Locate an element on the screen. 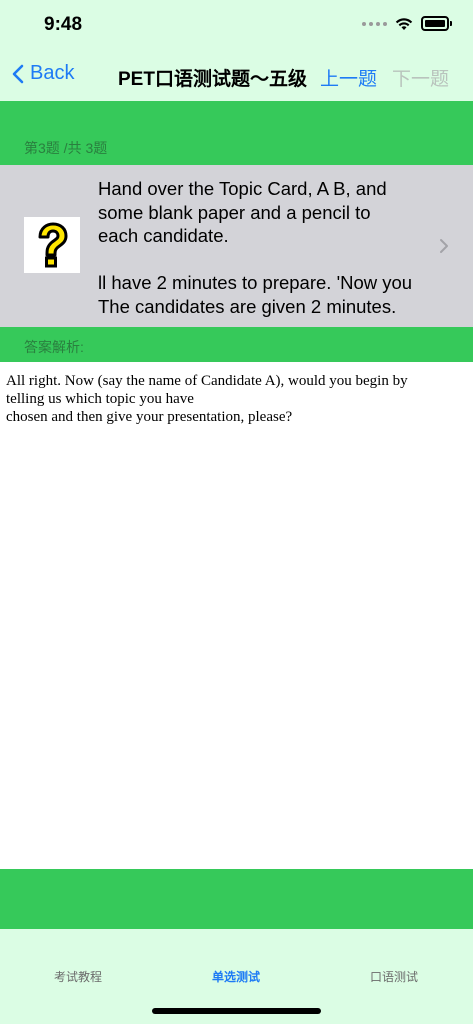 The width and height of the screenshot is (473, 1024). question-mark-icon is located at coordinates (52, 245).